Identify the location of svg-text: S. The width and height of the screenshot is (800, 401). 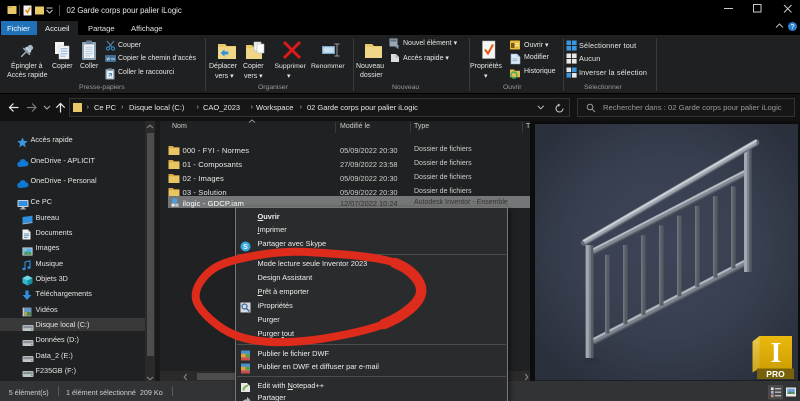
(245, 247).